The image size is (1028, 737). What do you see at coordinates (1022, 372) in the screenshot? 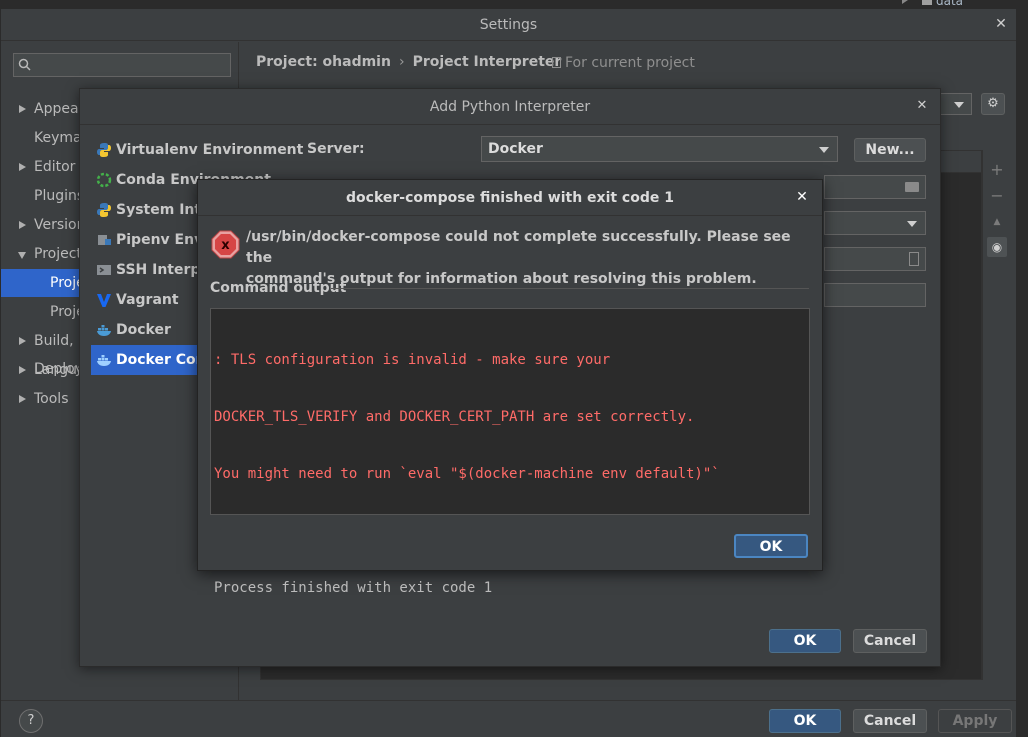
I see `background-right-strip` at bounding box center [1022, 372].